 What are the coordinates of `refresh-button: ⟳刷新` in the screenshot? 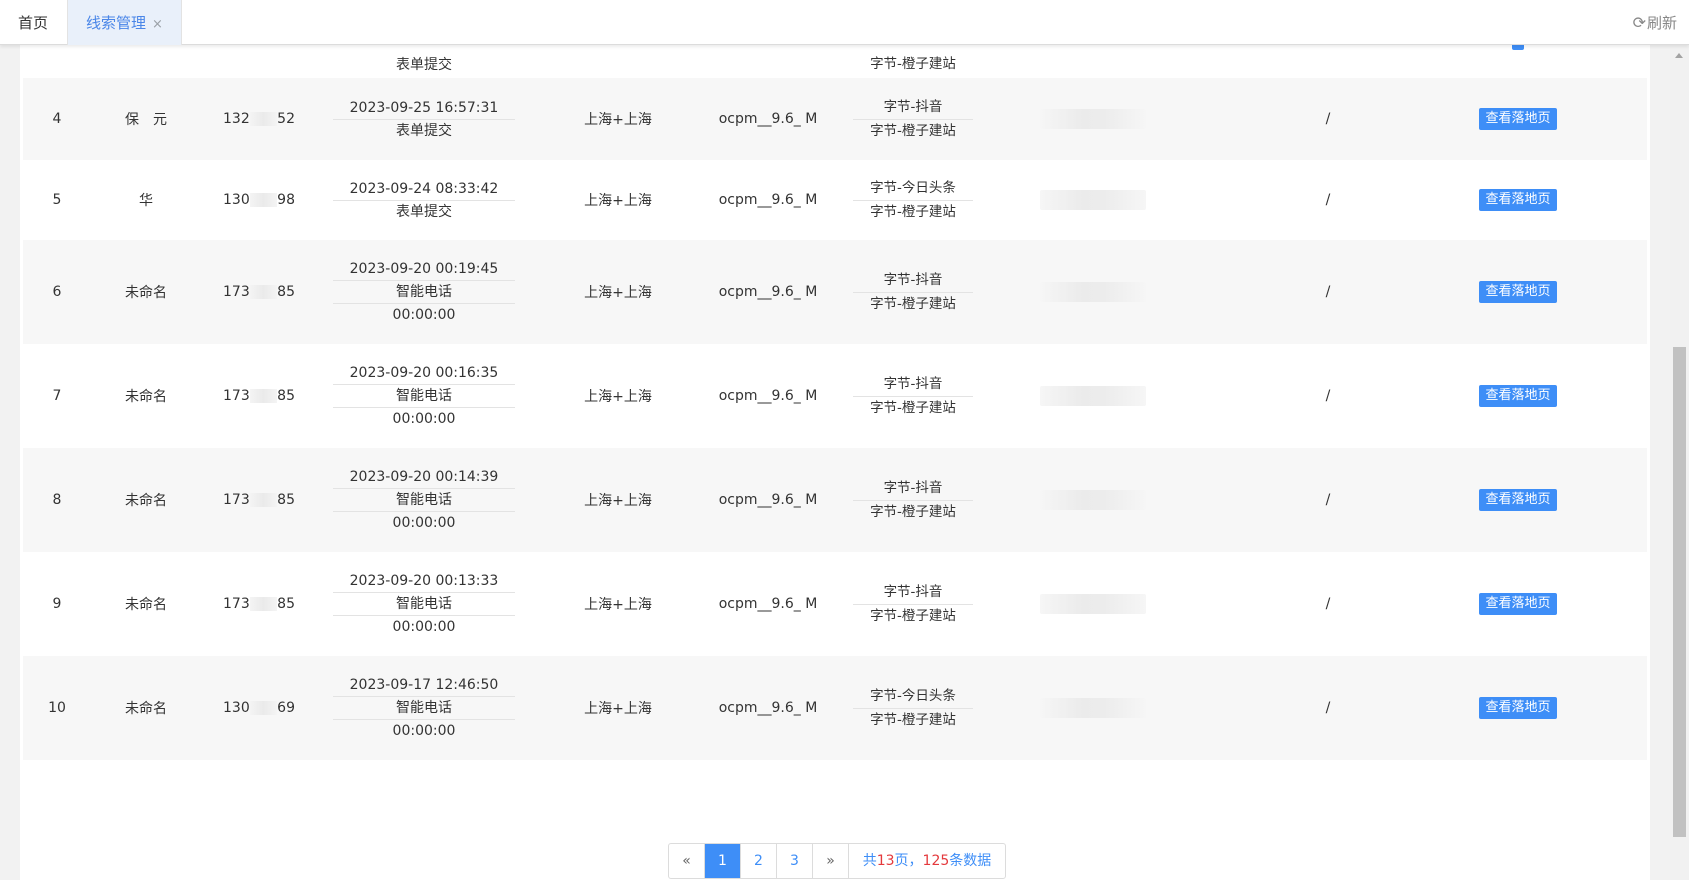 It's located at (1655, 22).